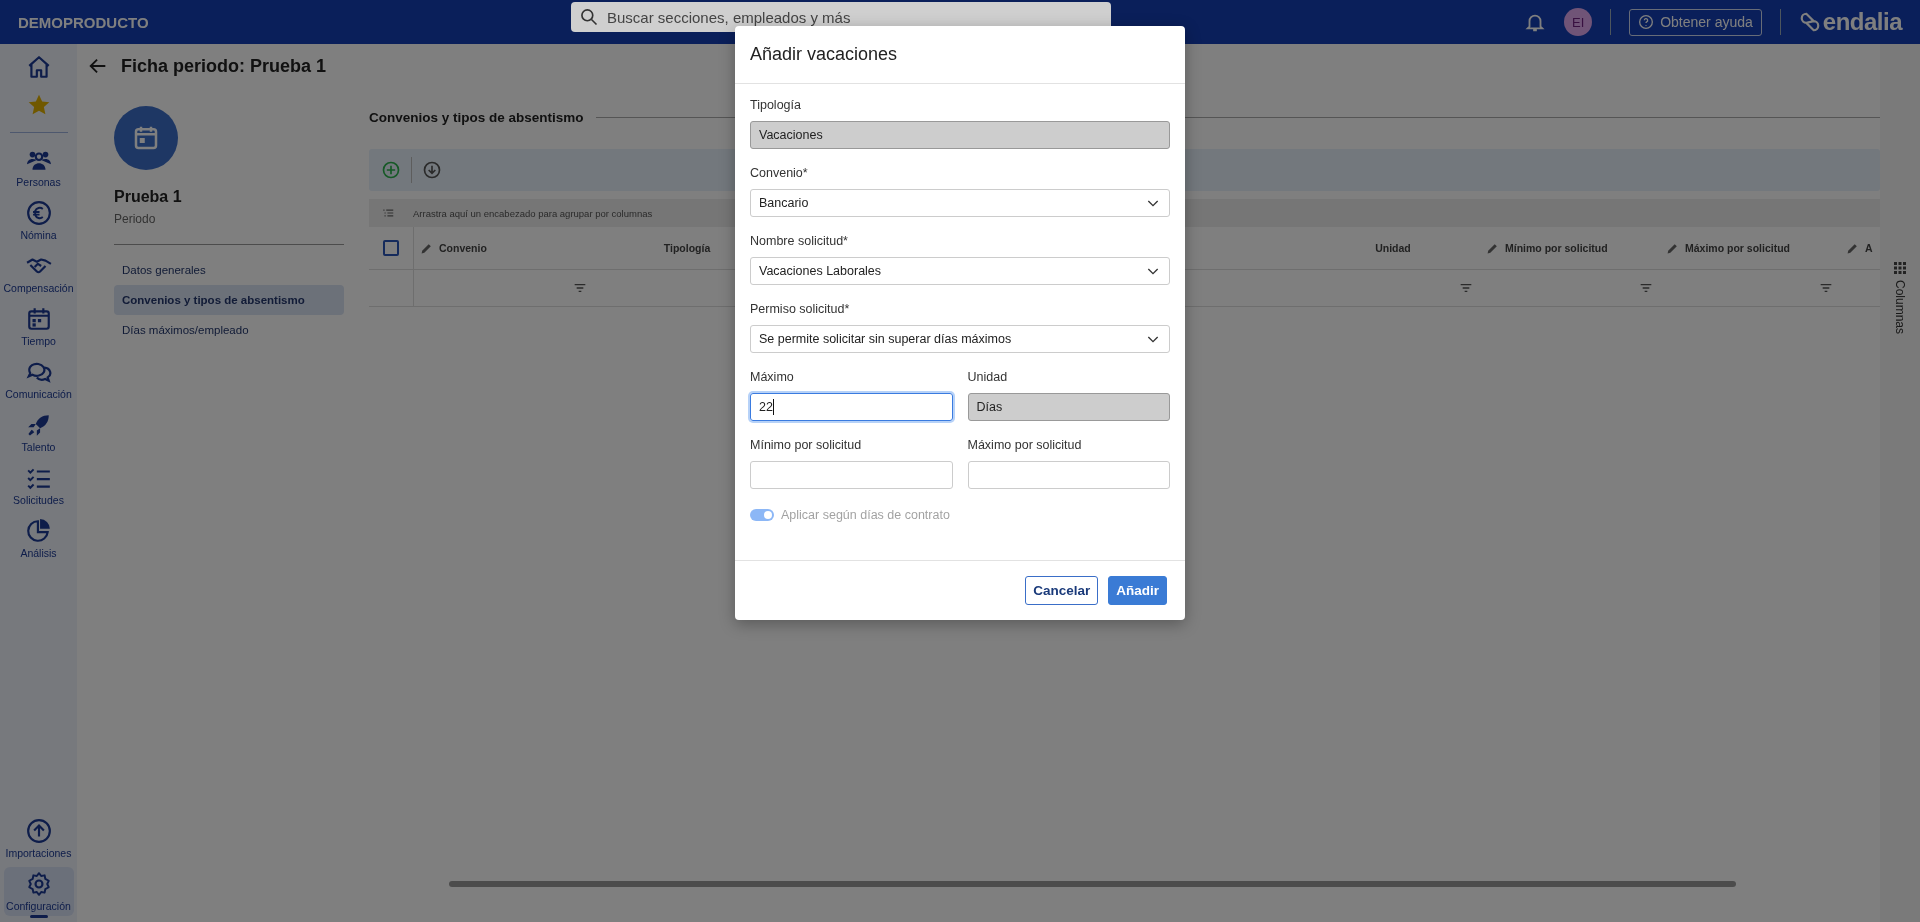 The image size is (1920, 922). What do you see at coordinates (38, 167) in the screenshot?
I see `sidebar-item: Personas` at bounding box center [38, 167].